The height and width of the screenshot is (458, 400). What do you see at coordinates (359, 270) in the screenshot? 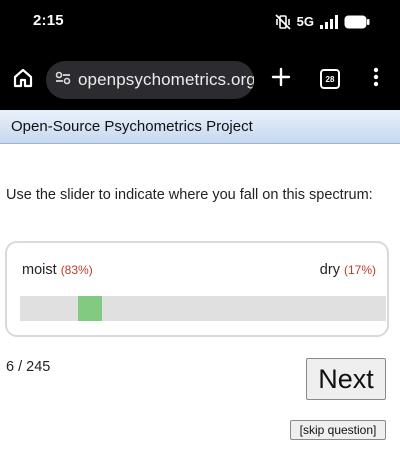
I see `right-pole-percent: (17%)` at bounding box center [359, 270].